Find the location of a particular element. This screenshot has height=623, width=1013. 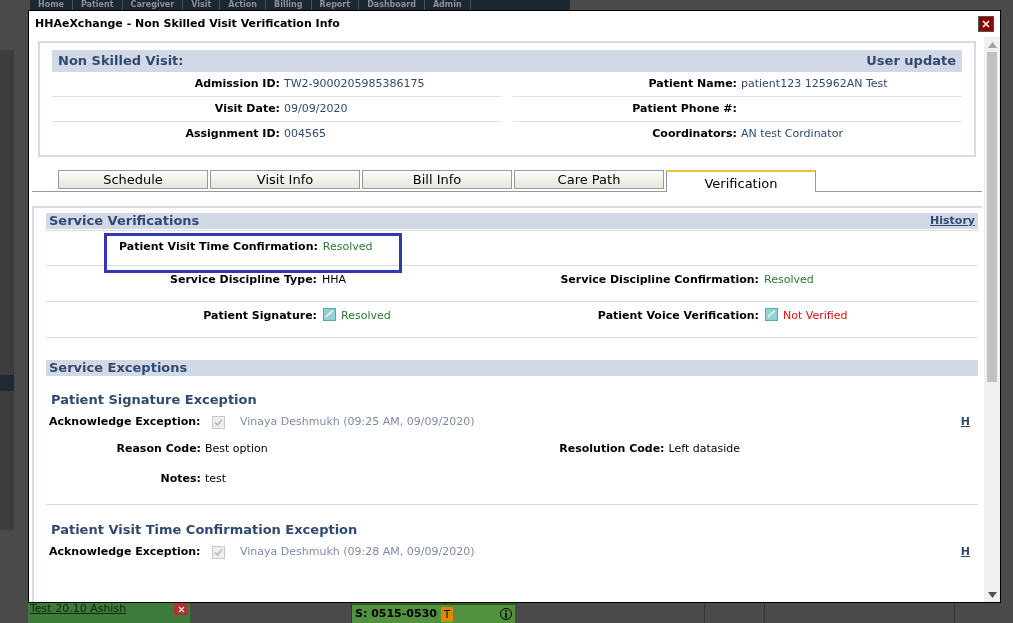

field-label: Patient Phone #: is located at coordinates (684, 108).